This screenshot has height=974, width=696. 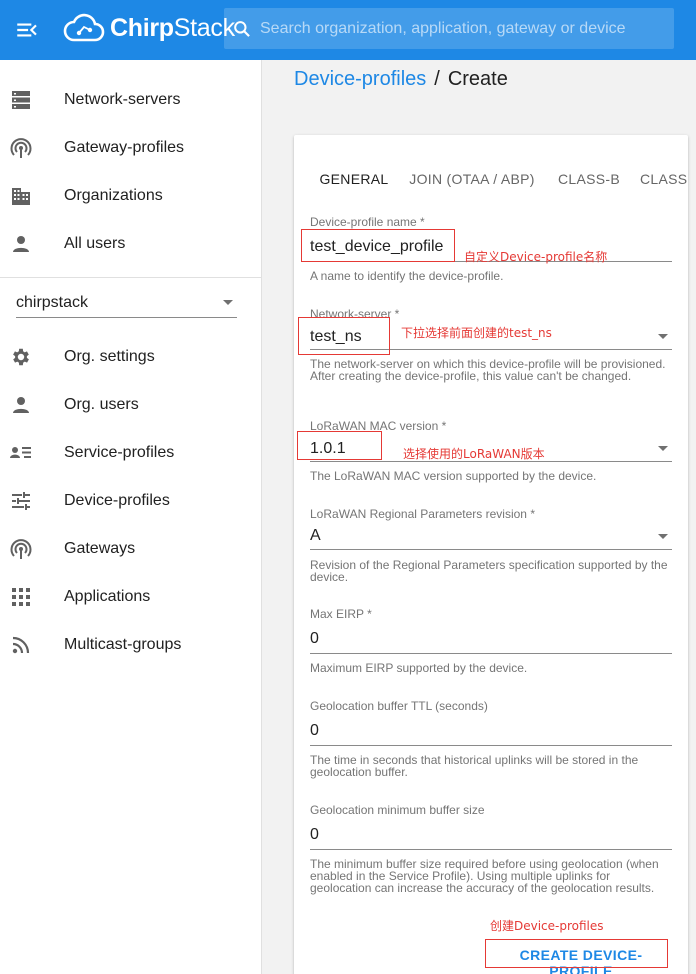 I want to click on annotation-box-create-button, so click(x=576, y=953).